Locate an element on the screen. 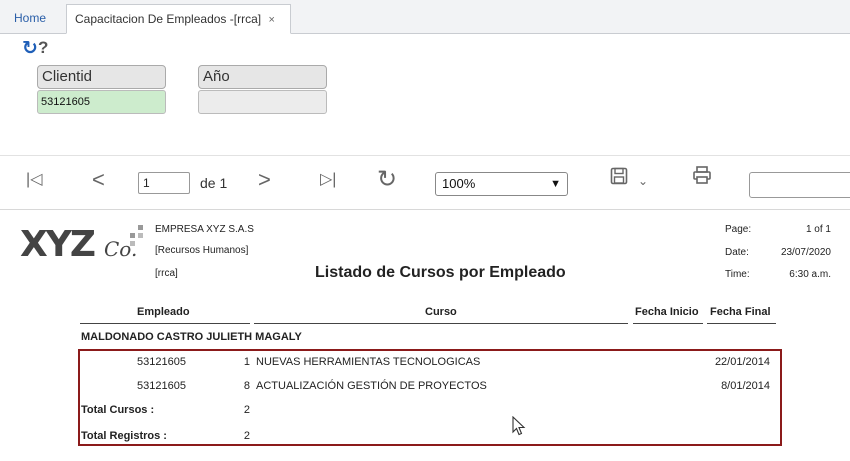 This screenshot has width=850, height=461. mouse-pointer-icon is located at coordinates (519, 427).